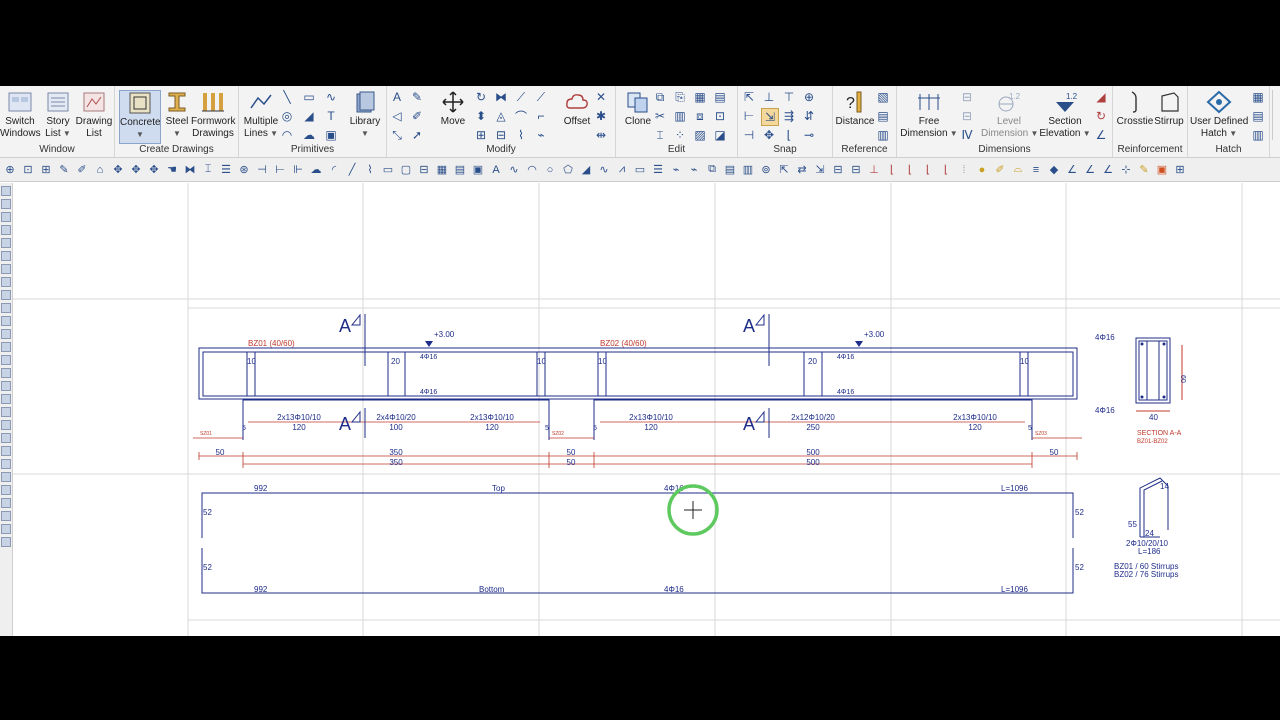  I want to click on zoom-icon: ⊕, so click(10, 170).